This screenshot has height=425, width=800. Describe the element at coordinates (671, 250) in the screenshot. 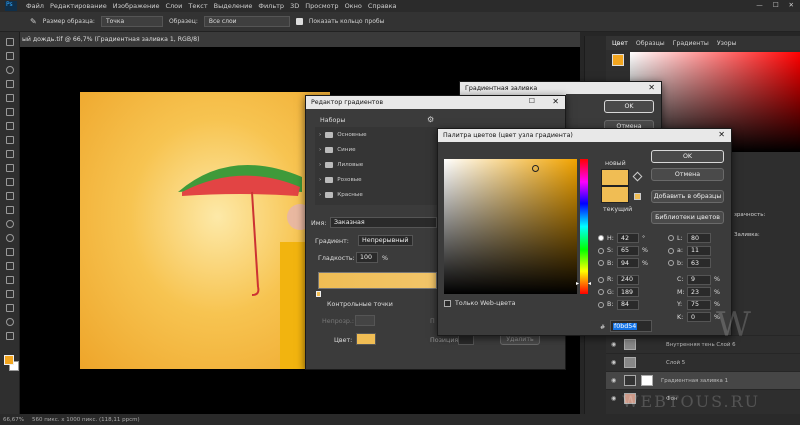

I see `radio-a` at that location.